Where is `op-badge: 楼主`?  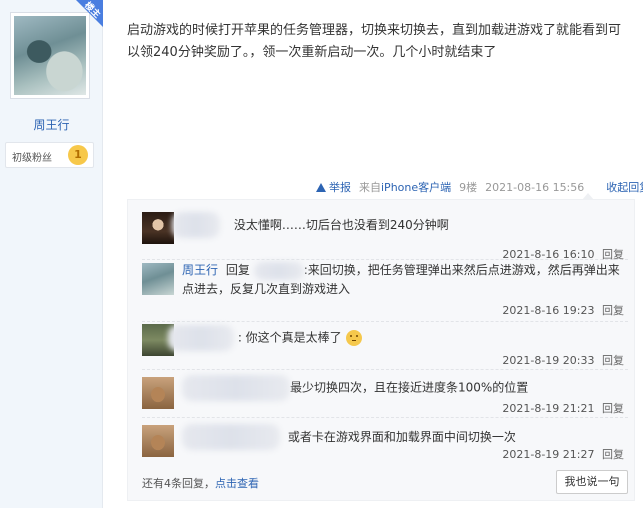 op-badge: 楼主 is located at coordinates (89, 13).